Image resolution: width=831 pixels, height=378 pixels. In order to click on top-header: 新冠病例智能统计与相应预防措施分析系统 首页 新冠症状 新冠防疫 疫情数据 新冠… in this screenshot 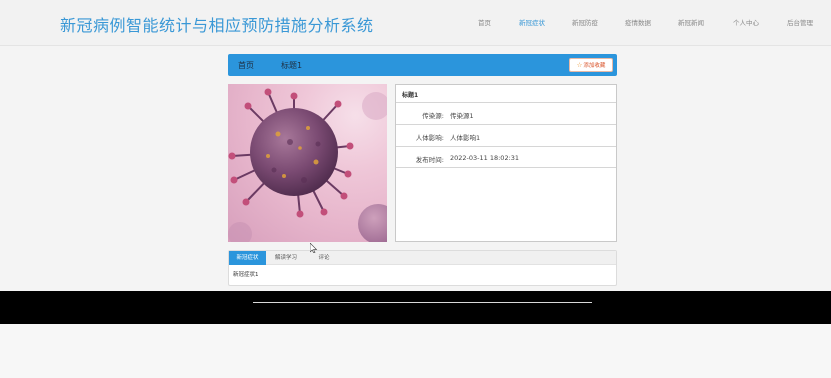, I will do `click(415, 23)`.